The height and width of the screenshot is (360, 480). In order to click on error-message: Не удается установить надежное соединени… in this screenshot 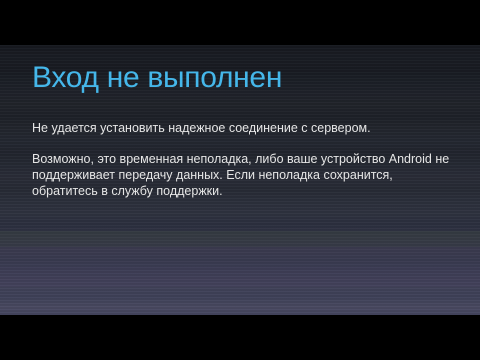, I will do `click(201, 128)`.